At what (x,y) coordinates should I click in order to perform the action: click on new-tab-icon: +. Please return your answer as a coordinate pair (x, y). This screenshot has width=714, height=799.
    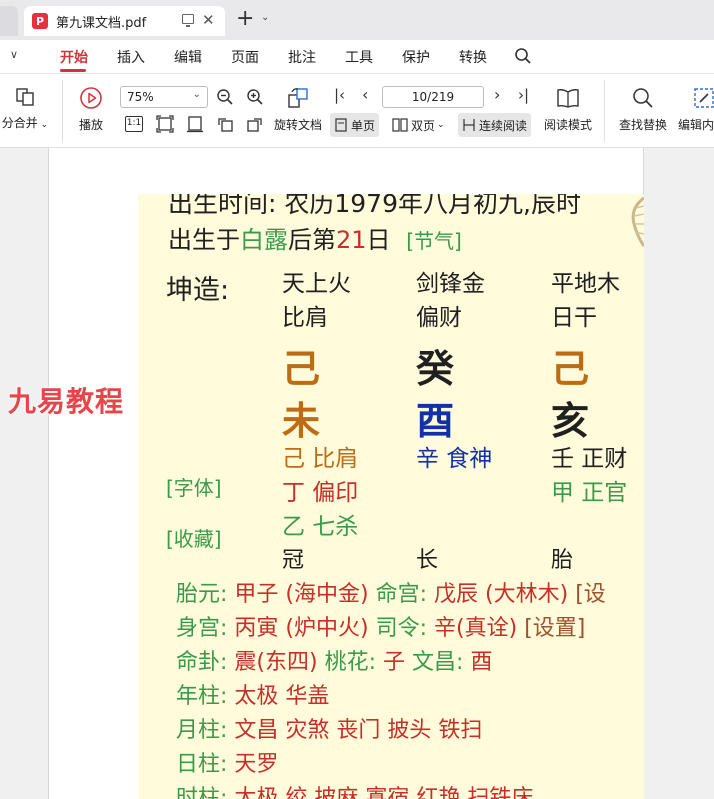
    Looking at the image, I should click on (245, 19).